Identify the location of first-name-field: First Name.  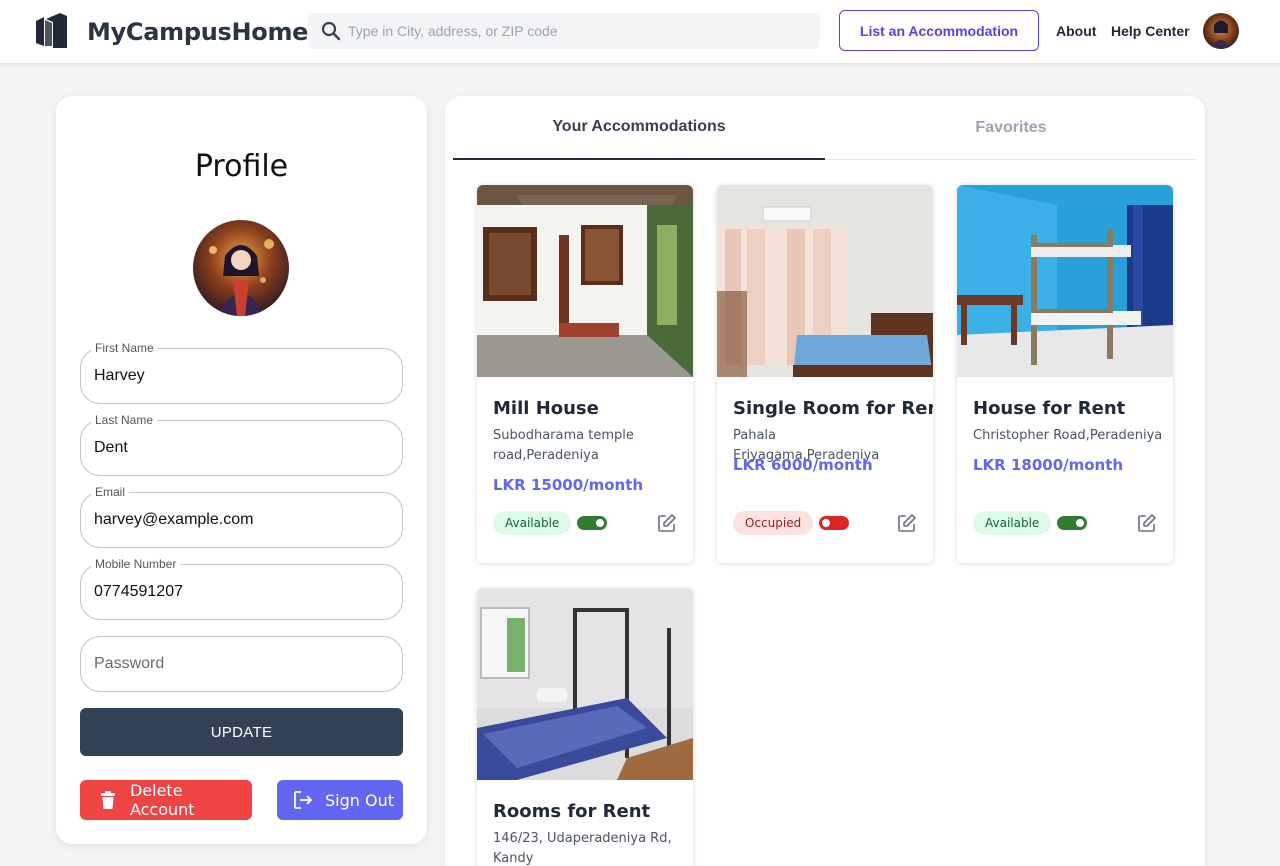
(241, 372).